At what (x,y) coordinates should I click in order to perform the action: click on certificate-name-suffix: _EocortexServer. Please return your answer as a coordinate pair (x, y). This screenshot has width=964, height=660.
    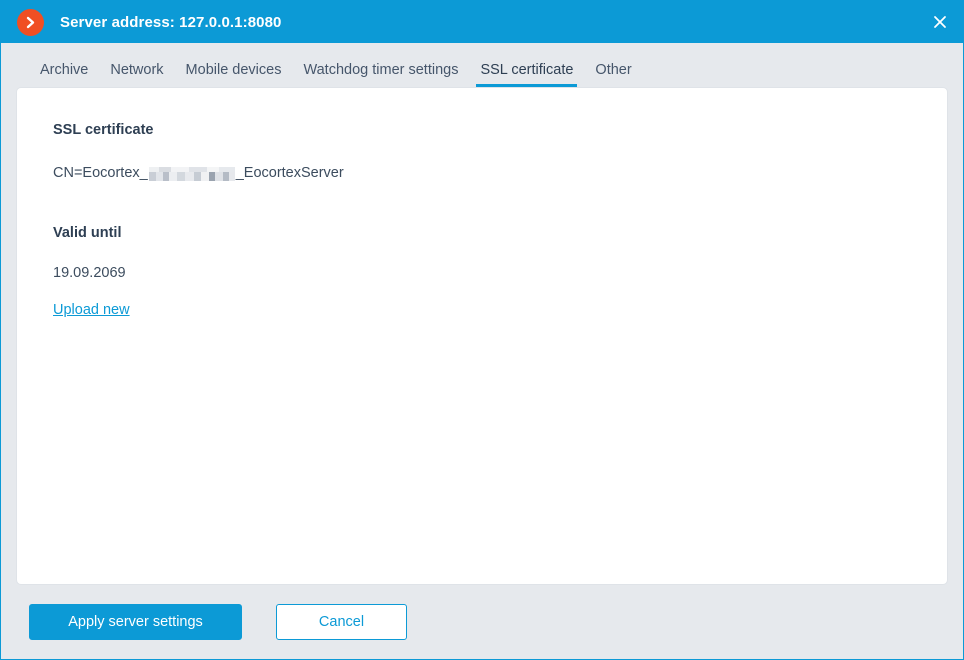
    Looking at the image, I should click on (289, 173).